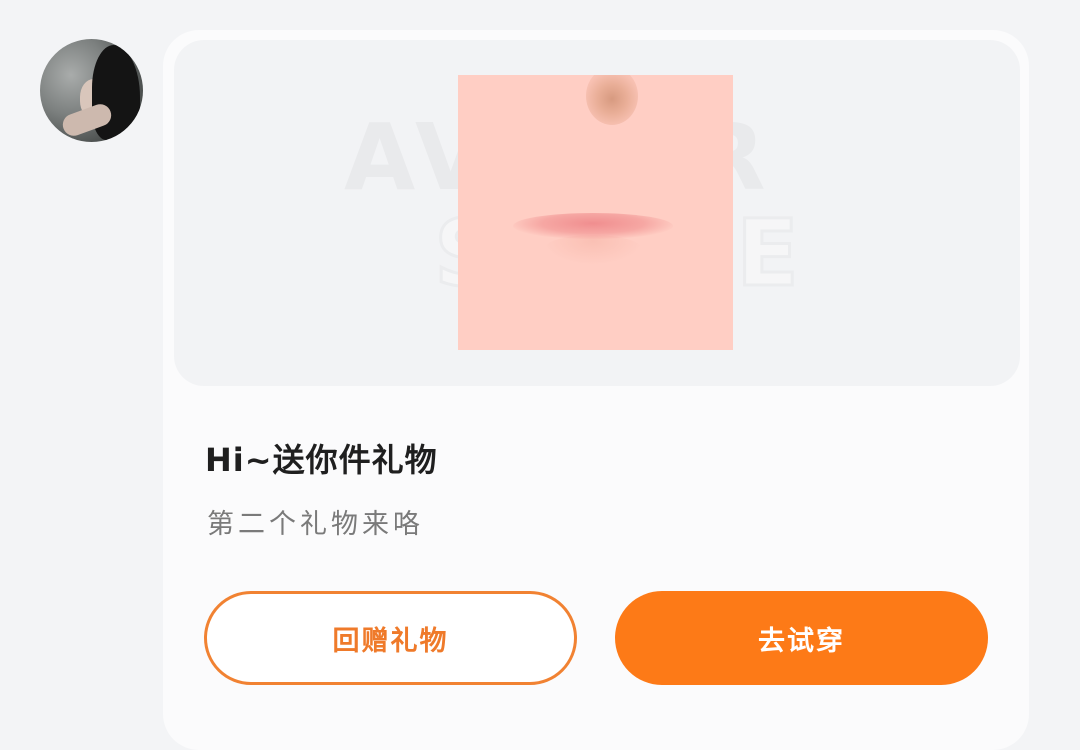 Image resolution: width=1080 pixels, height=750 pixels. What do you see at coordinates (801, 638) in the screenshot?
I see `try-on-button: 去试穿` at bounding box center [801, 638].